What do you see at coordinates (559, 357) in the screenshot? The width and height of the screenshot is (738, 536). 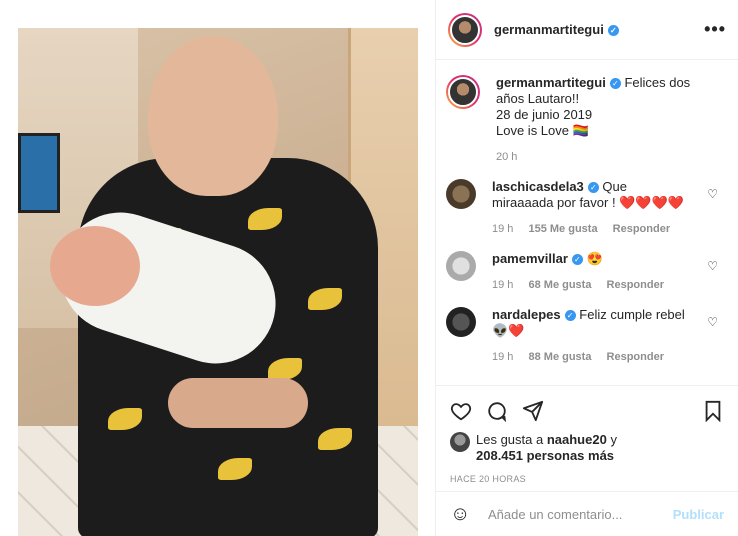 I see `comment-likes: 88 Me gusta` at bounding box center [559, 357].